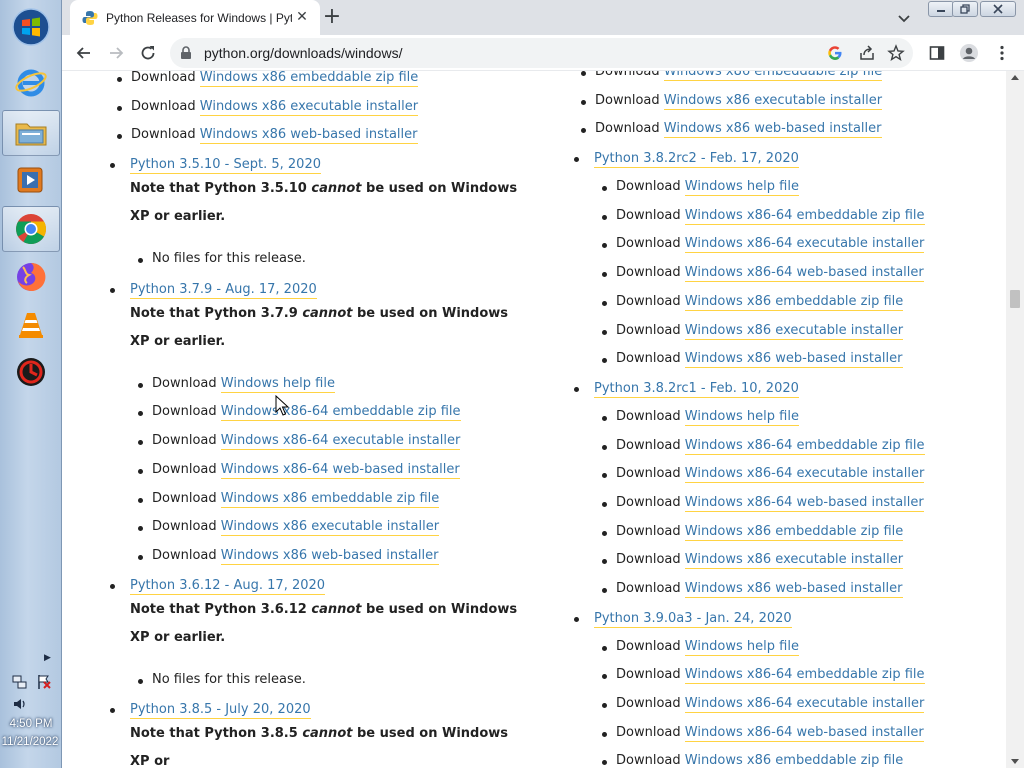  I want to click on bookmark-star-icon, so click(896, 53).